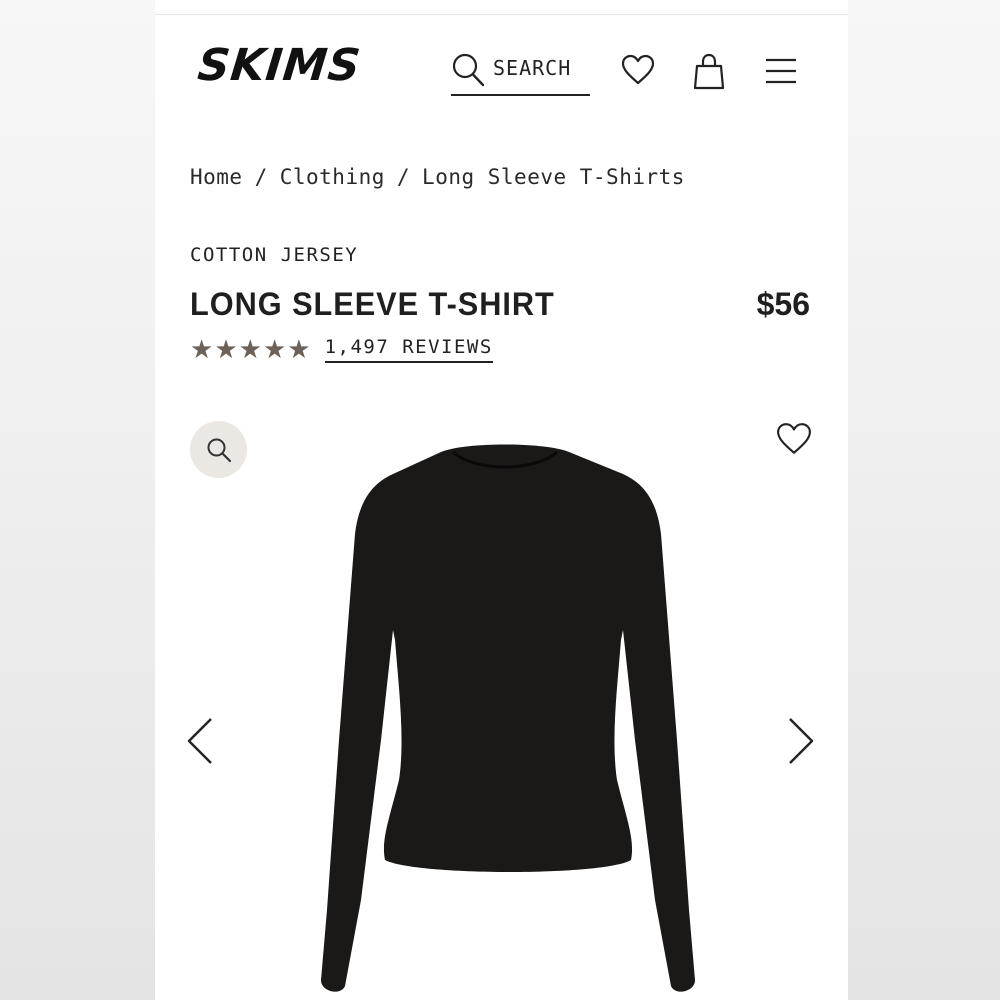 Image resolution: width=1000 pixels, height=1000 pixels. Describe the element at coordinates (274, 255) in the screenshot. I see `product-collection: COTTON JERSEY` at that location.